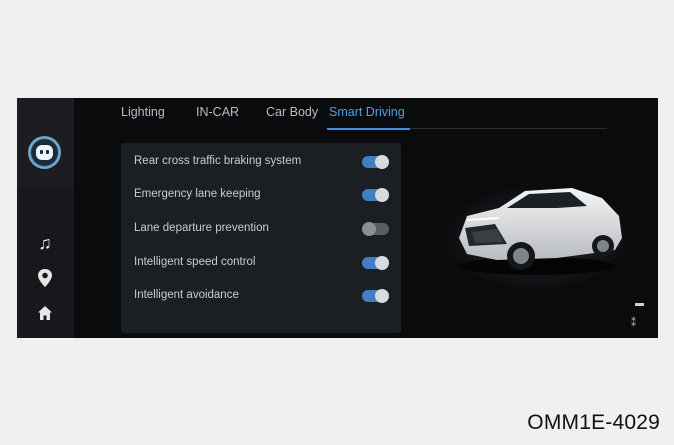 Image resolution: width=674 pixels, height=445 pixels. Describe the element at coordinates (368, 129) in the screenshot. I see `active-tab-indicator` at that location.